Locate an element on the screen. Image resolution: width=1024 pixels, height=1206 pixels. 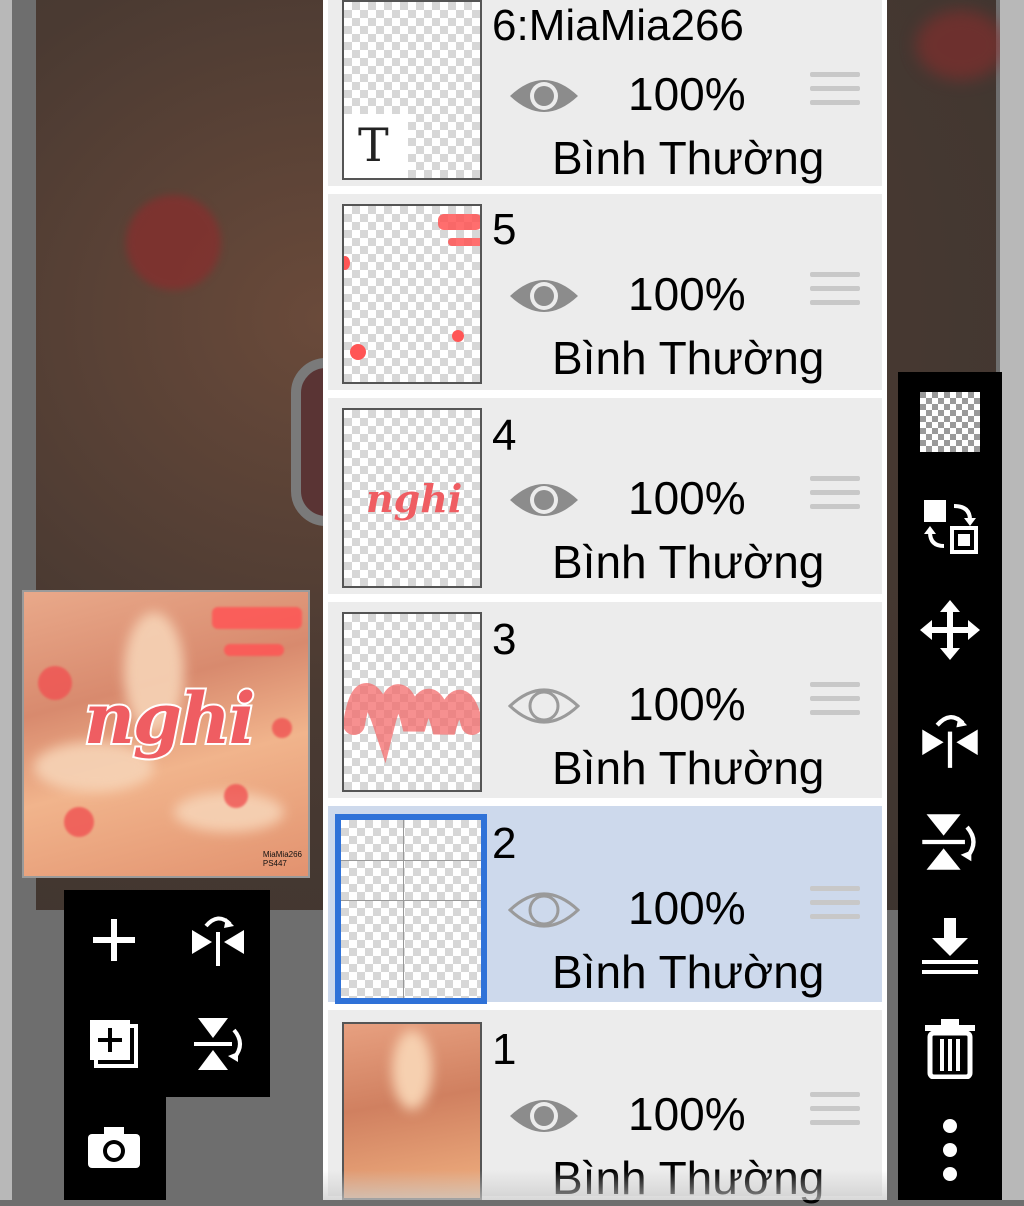
delete-layer-button is located at coordinates (950, 1048).